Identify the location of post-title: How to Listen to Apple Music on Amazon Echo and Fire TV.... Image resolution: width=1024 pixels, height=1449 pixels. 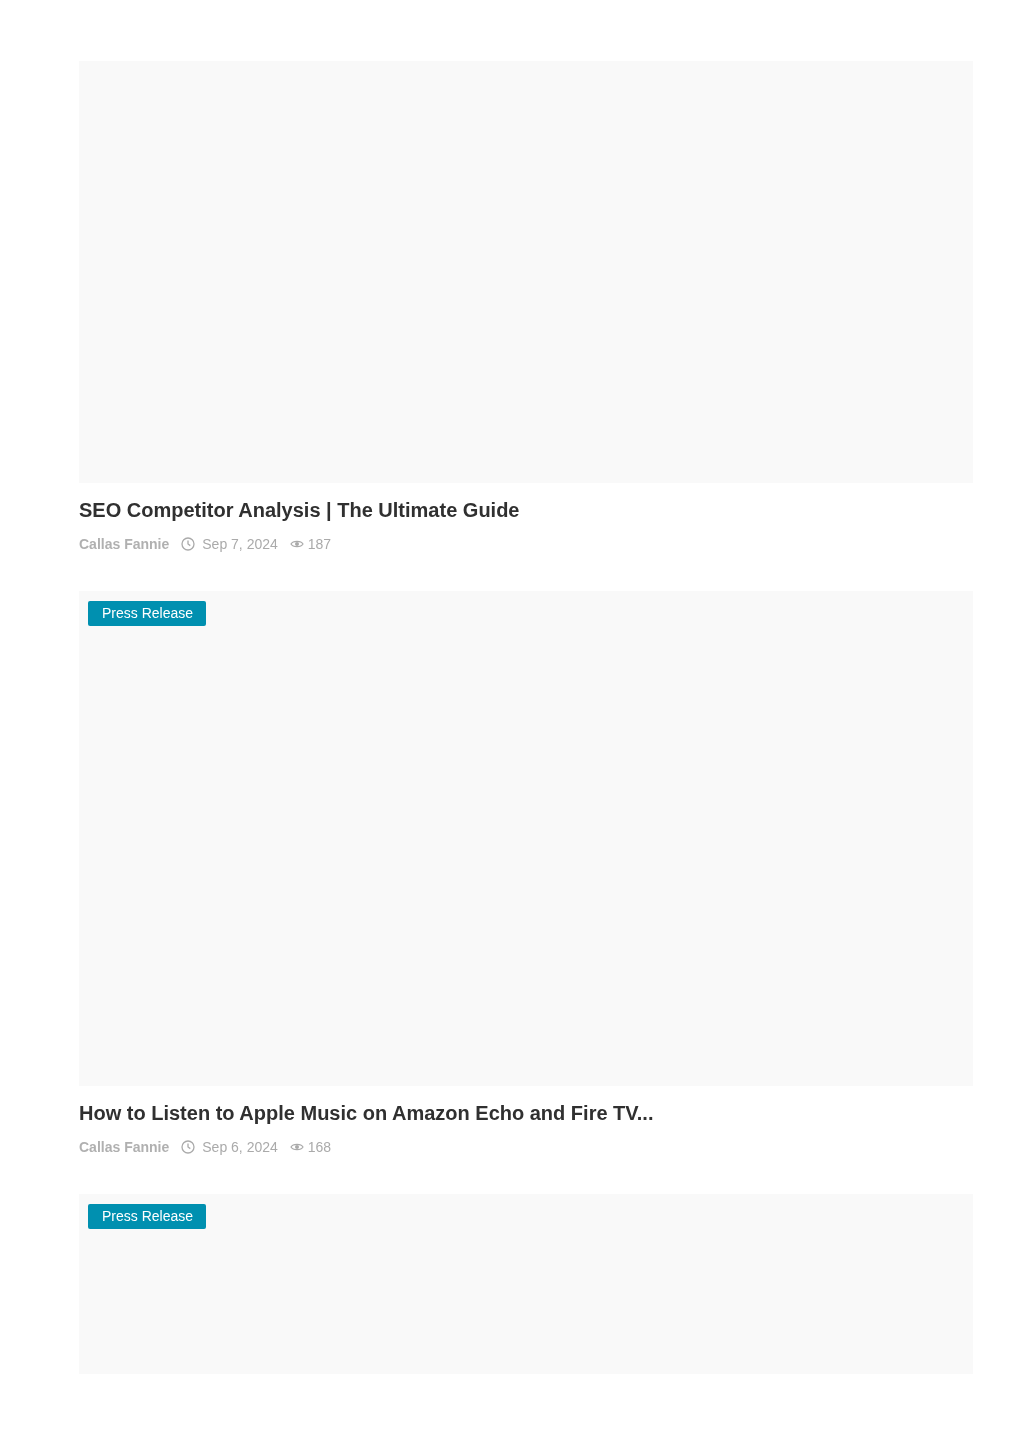
(526, 1113).